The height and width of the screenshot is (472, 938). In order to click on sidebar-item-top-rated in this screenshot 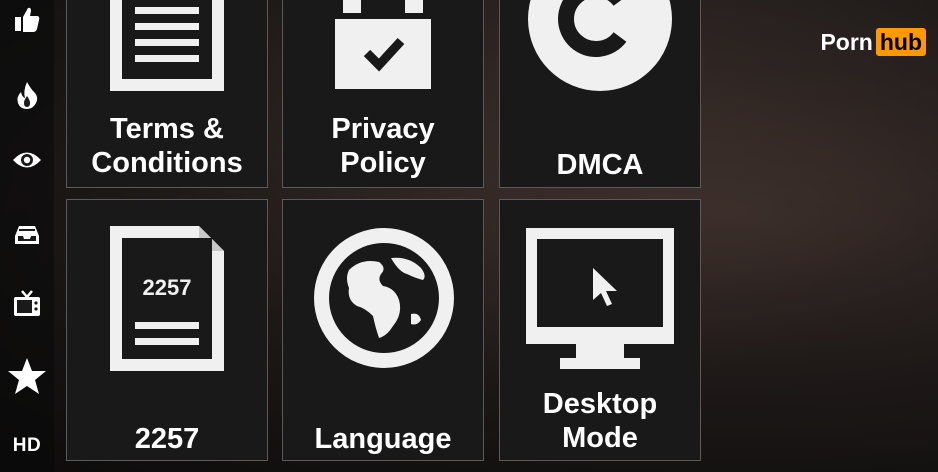, I will do `click(27, 376)`.